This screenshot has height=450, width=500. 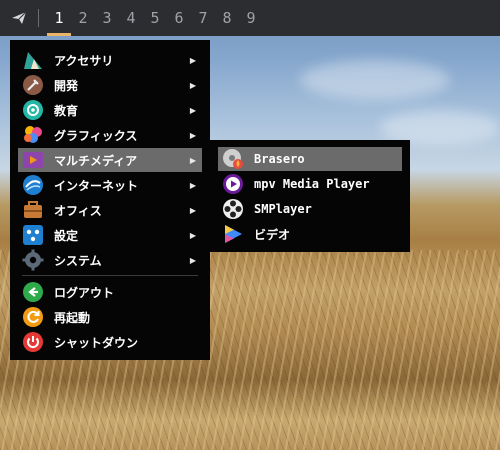 What do you see at coordinates (96, 185) in the screenshot?
I see `menu-item-label: インターネット` at bounding box center [96, 185].